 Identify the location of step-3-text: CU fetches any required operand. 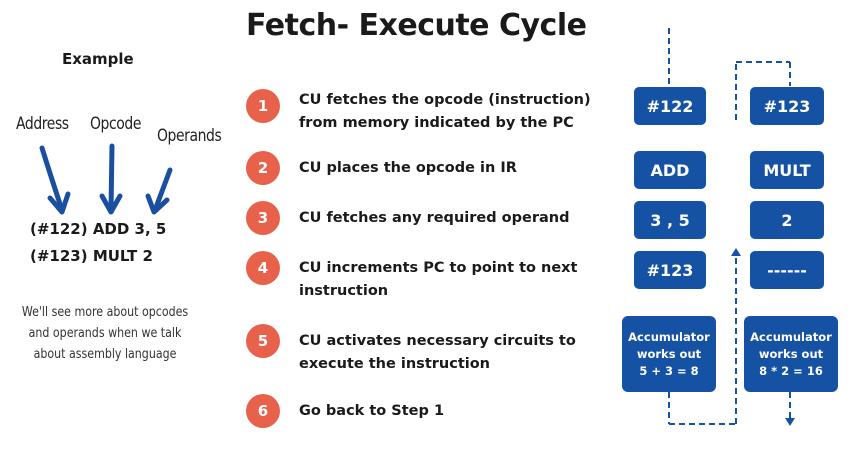
(434, 218).